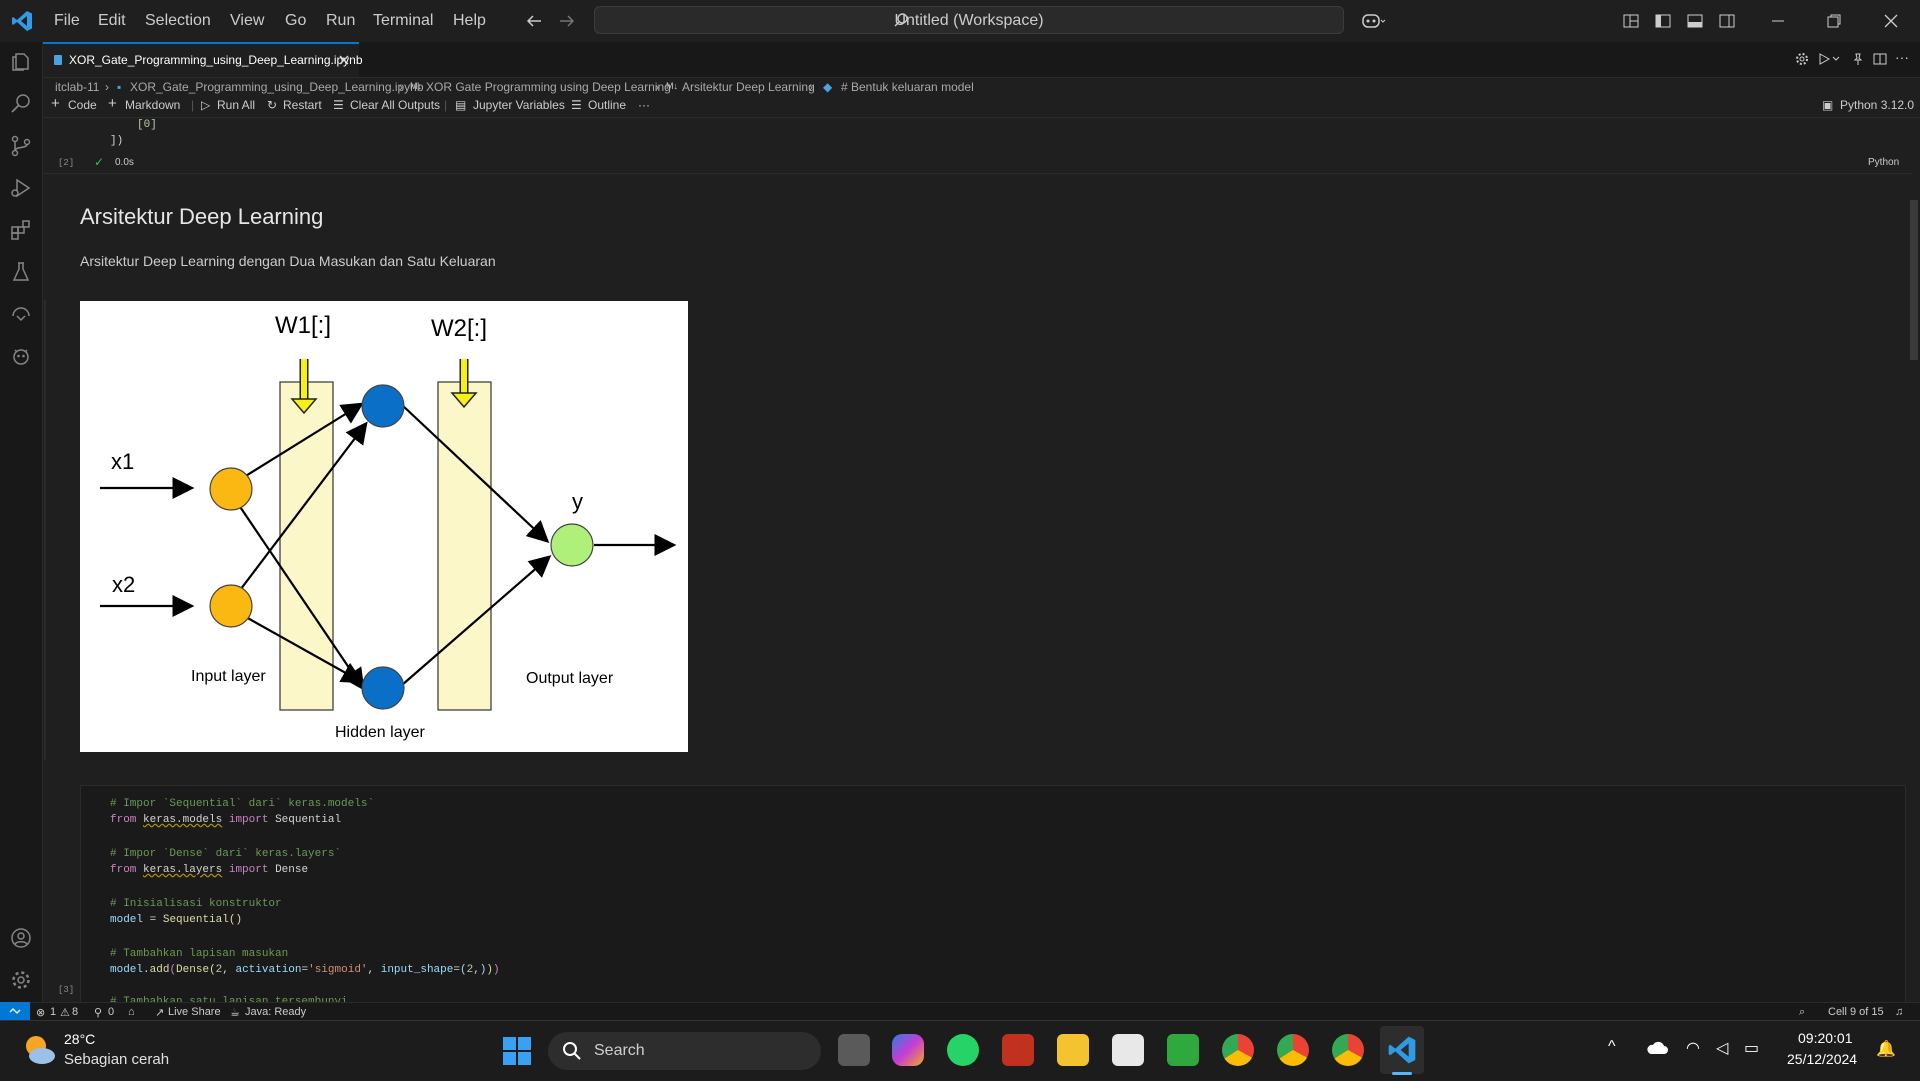 The width and height of the screenshot is (1920, 1081). I want to click on zoom-icon: ⌕, so click(1802, 1012).